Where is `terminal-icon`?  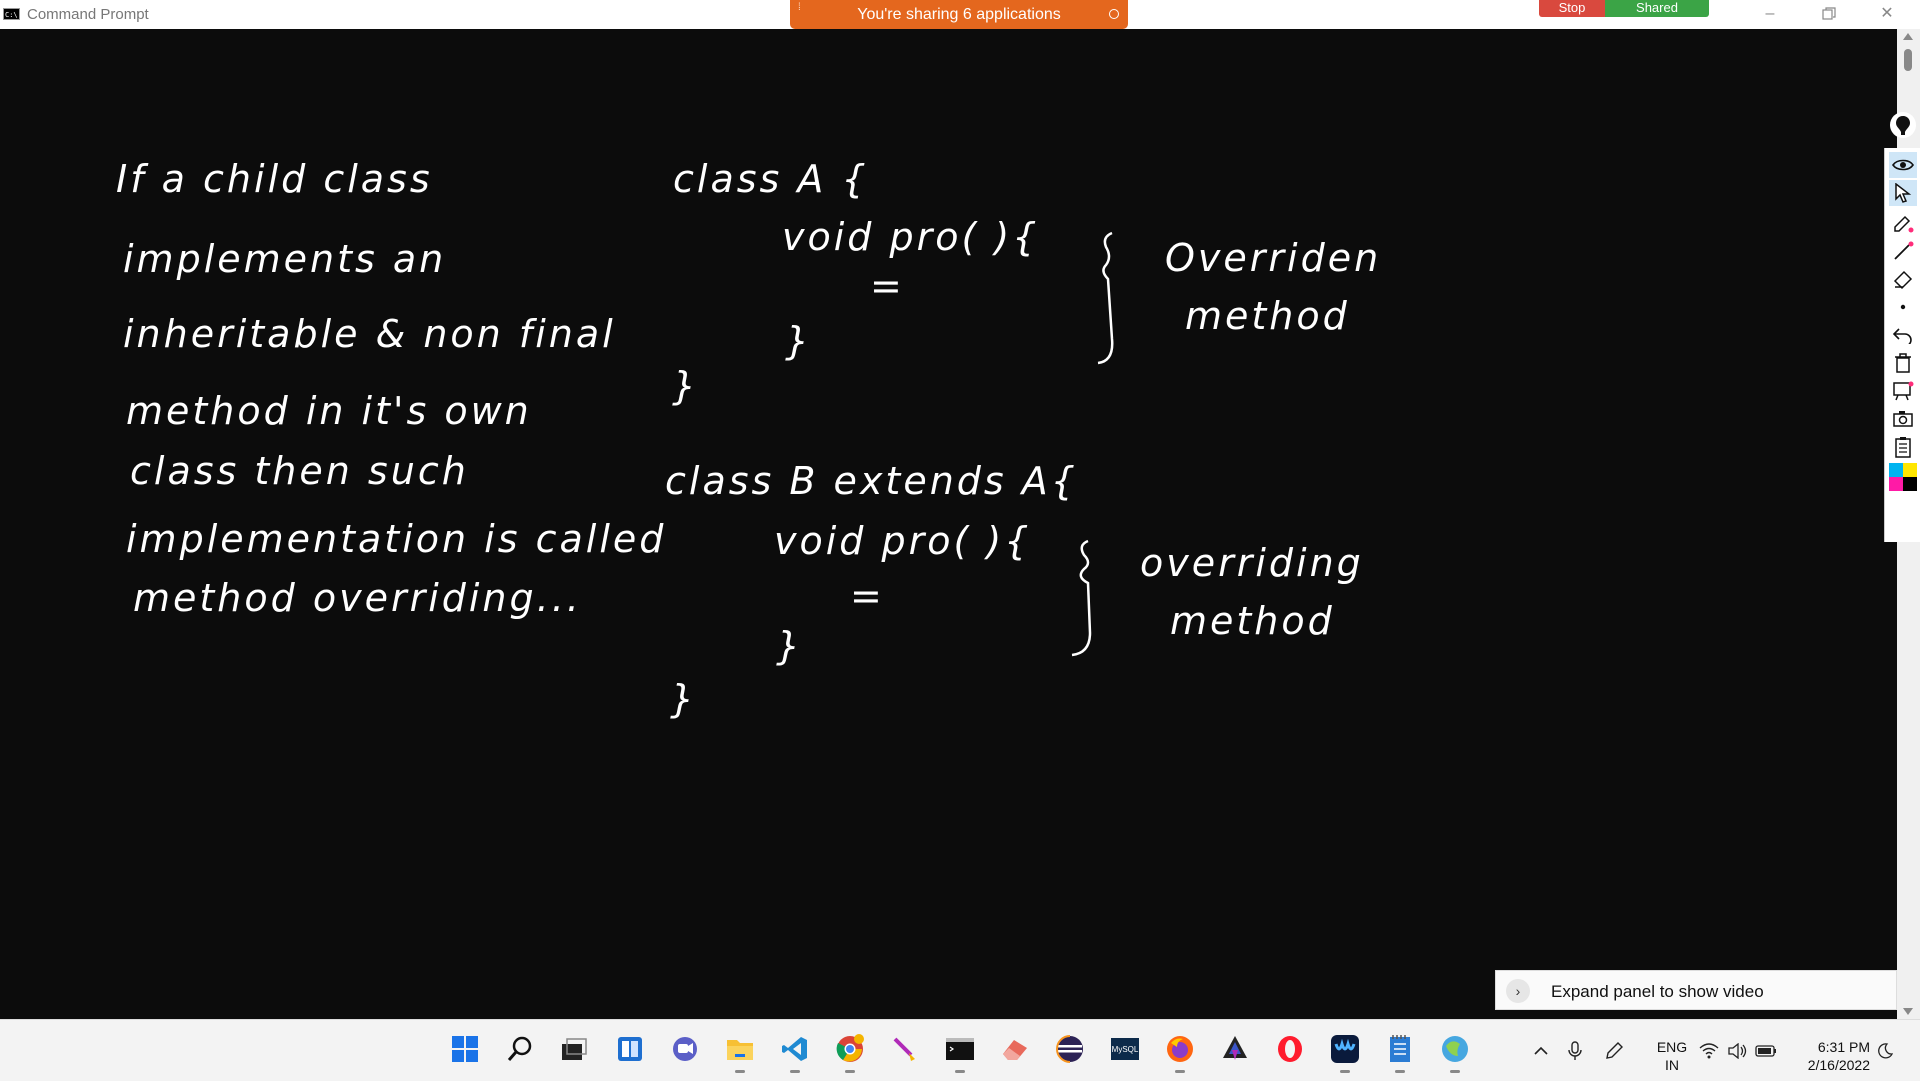
terminal-icon is located at coordinates (960, 1052).